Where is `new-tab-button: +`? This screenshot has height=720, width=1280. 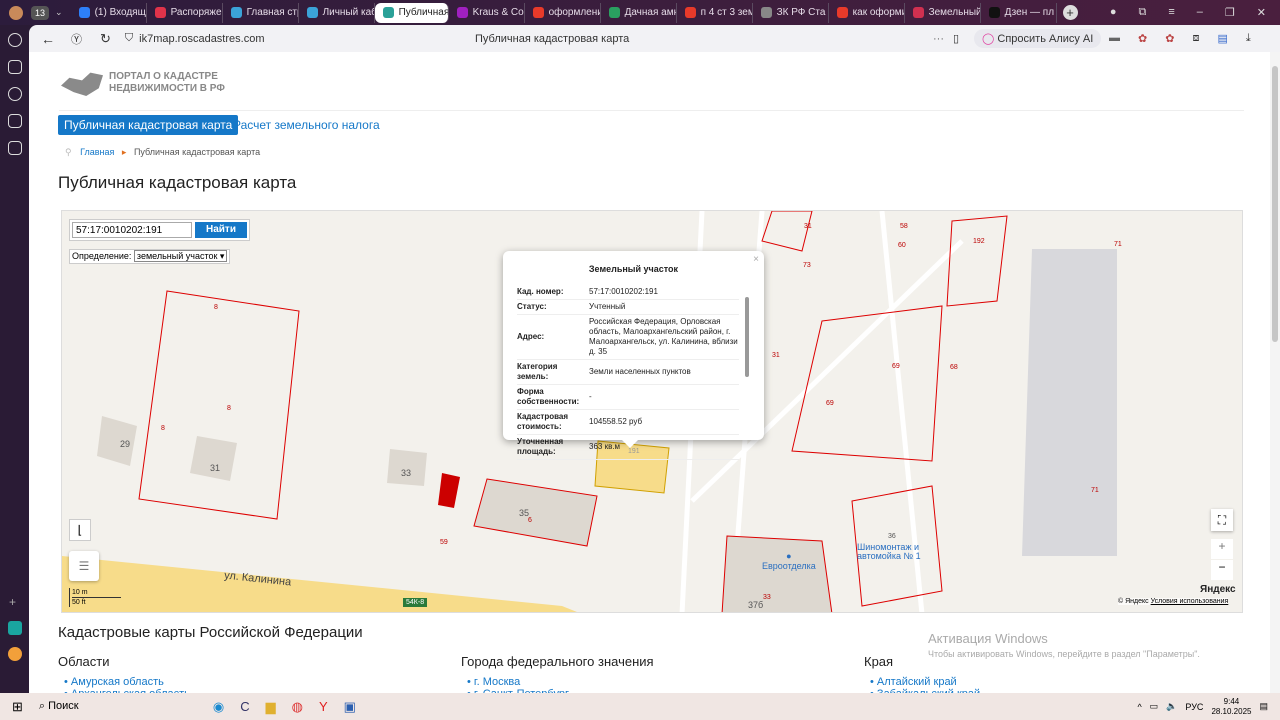 new-tab-button: + is located at coordinates (1070, 12).